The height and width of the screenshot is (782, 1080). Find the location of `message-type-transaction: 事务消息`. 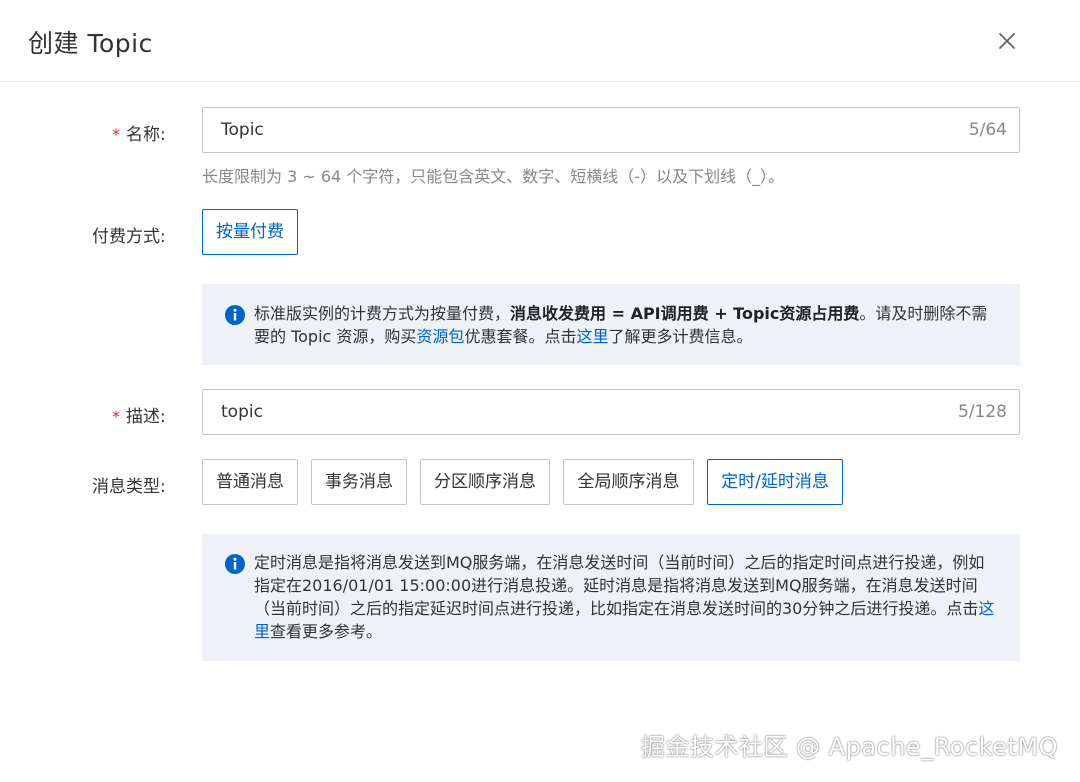

message-type-transaction: 事务消息 is located at coordinates (359, 482).